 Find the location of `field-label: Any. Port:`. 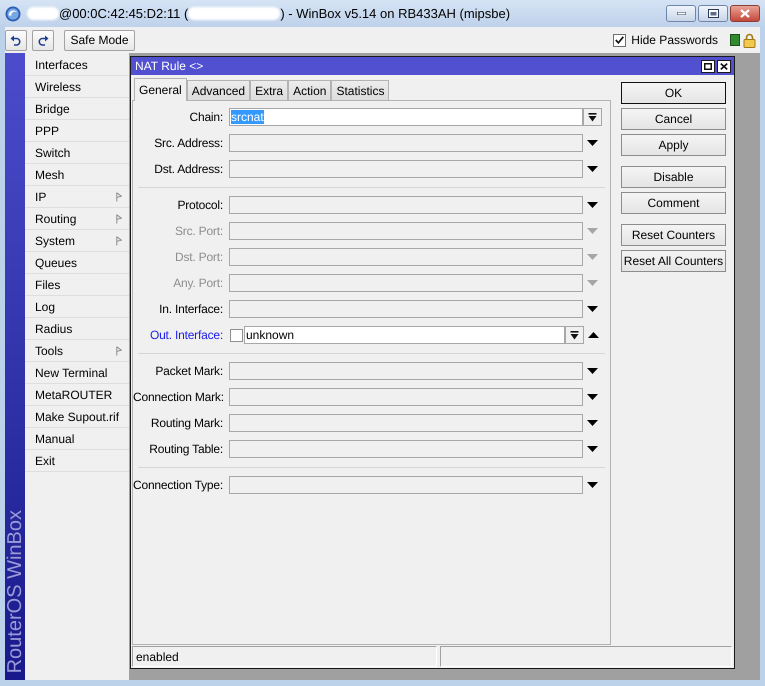

field-label: Any. Port: is located at coordinates (197, 283).